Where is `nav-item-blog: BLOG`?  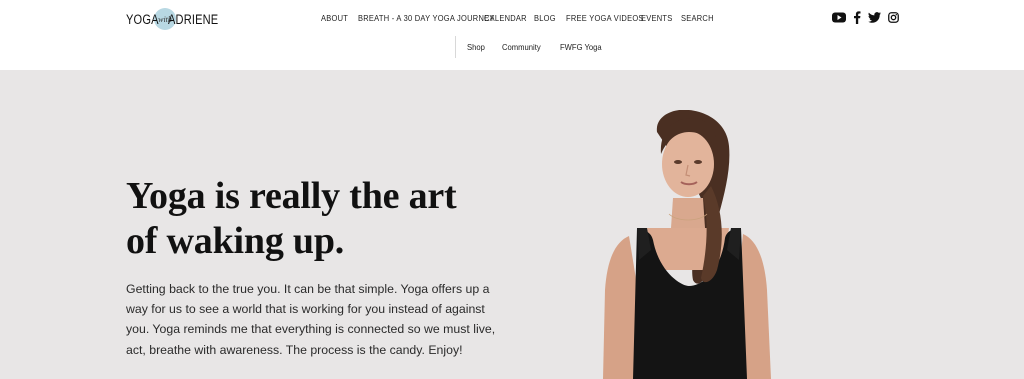
nav-item-blog: BLOG is located at coordinates (548, 18).